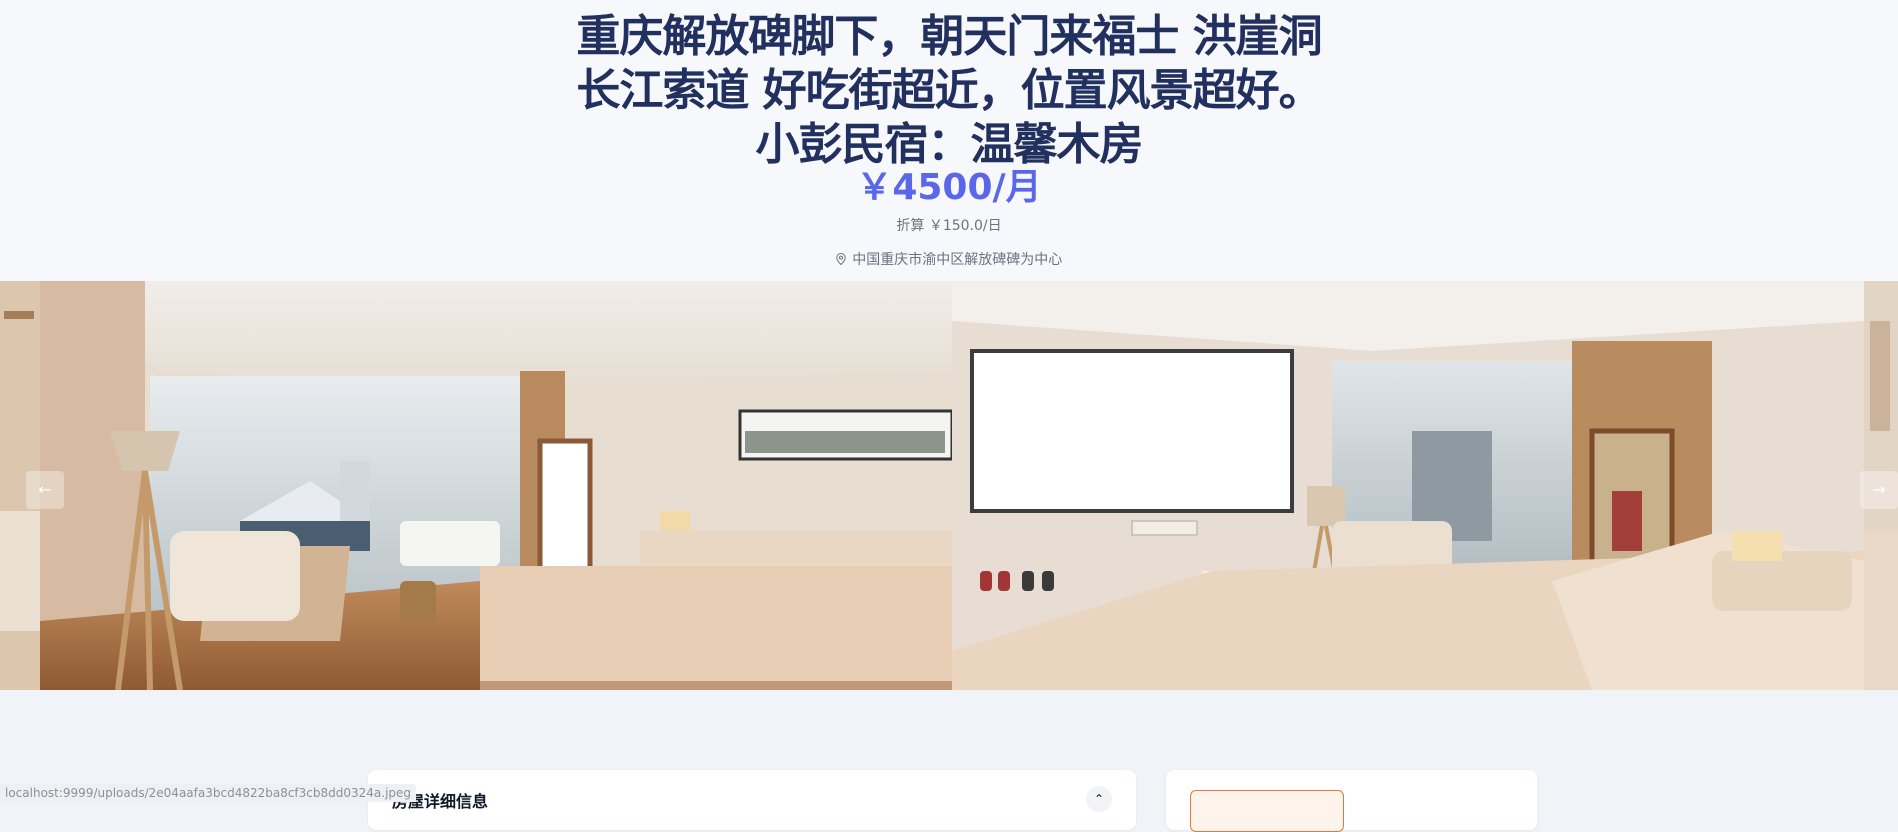 This screenshot has height=832, width=1898. I want to click on collapse-button: ⌃, so click(1099, 799).